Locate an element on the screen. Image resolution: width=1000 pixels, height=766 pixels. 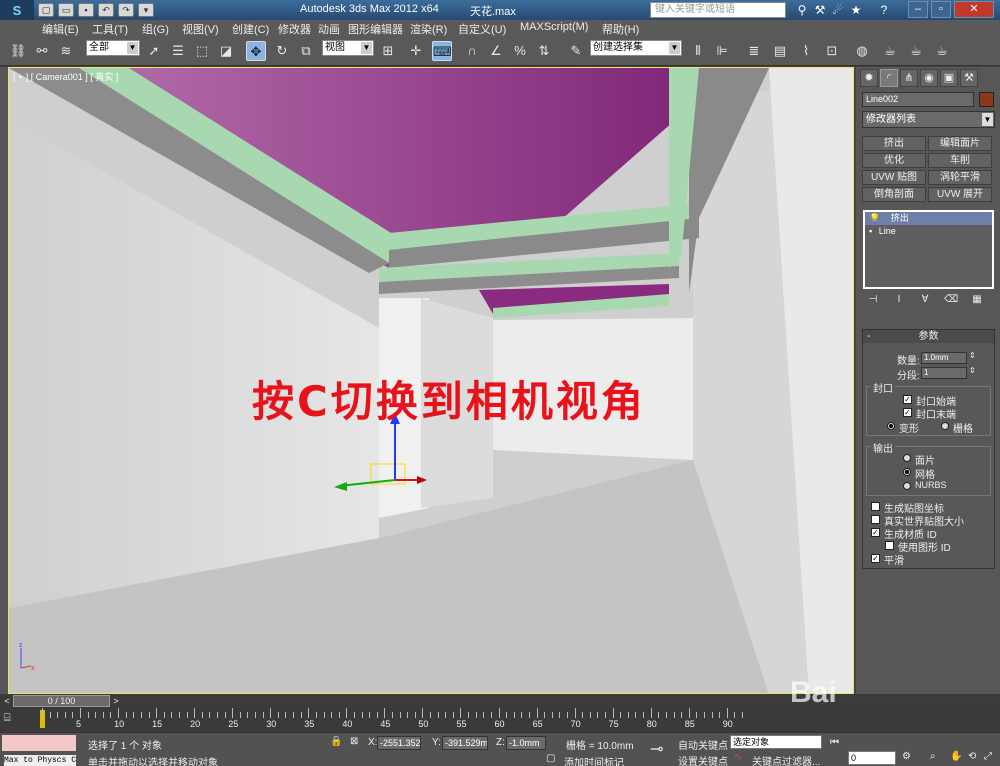
hierarchy-tab-icon: ⋔ is located at coordinates (909, 78).